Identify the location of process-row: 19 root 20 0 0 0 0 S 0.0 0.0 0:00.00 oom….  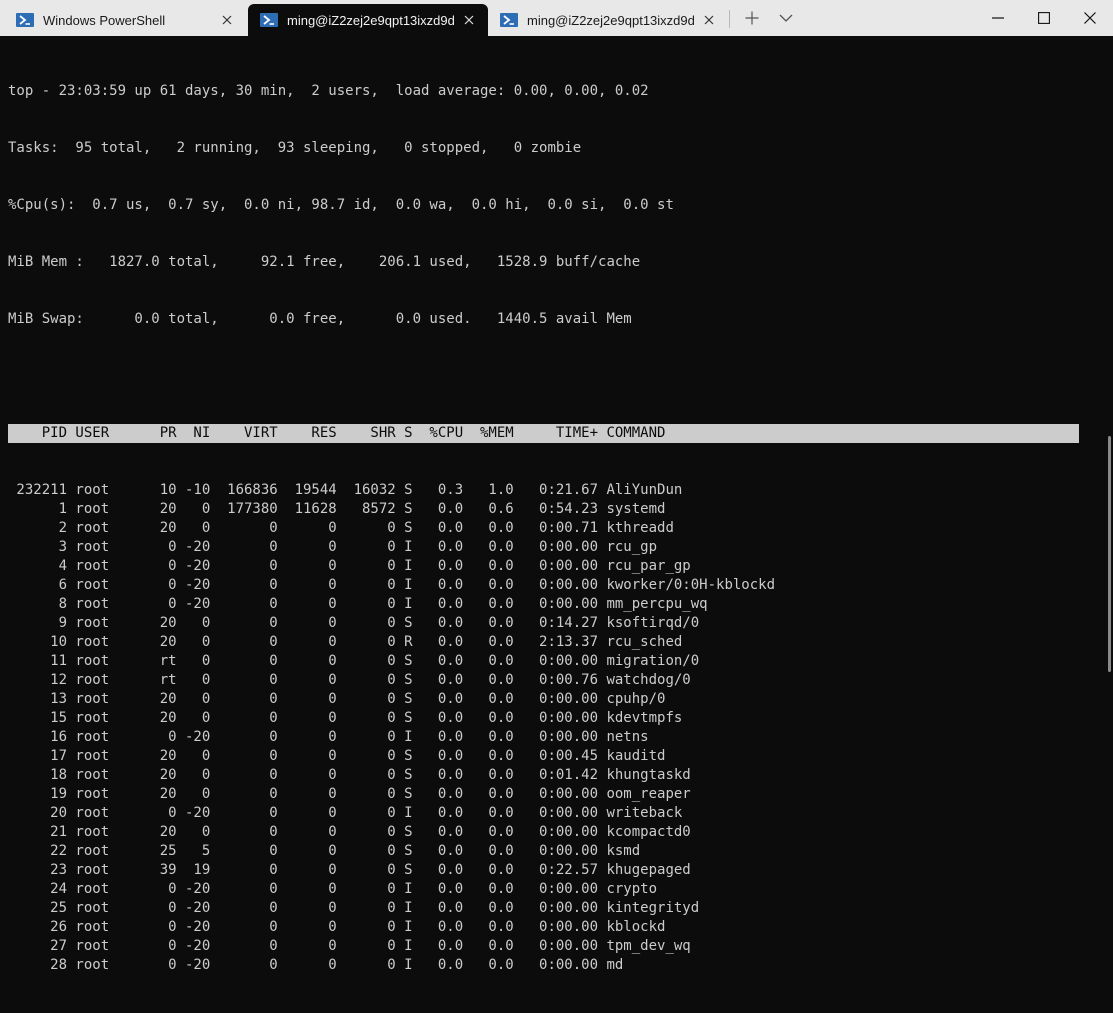
(349, 794).